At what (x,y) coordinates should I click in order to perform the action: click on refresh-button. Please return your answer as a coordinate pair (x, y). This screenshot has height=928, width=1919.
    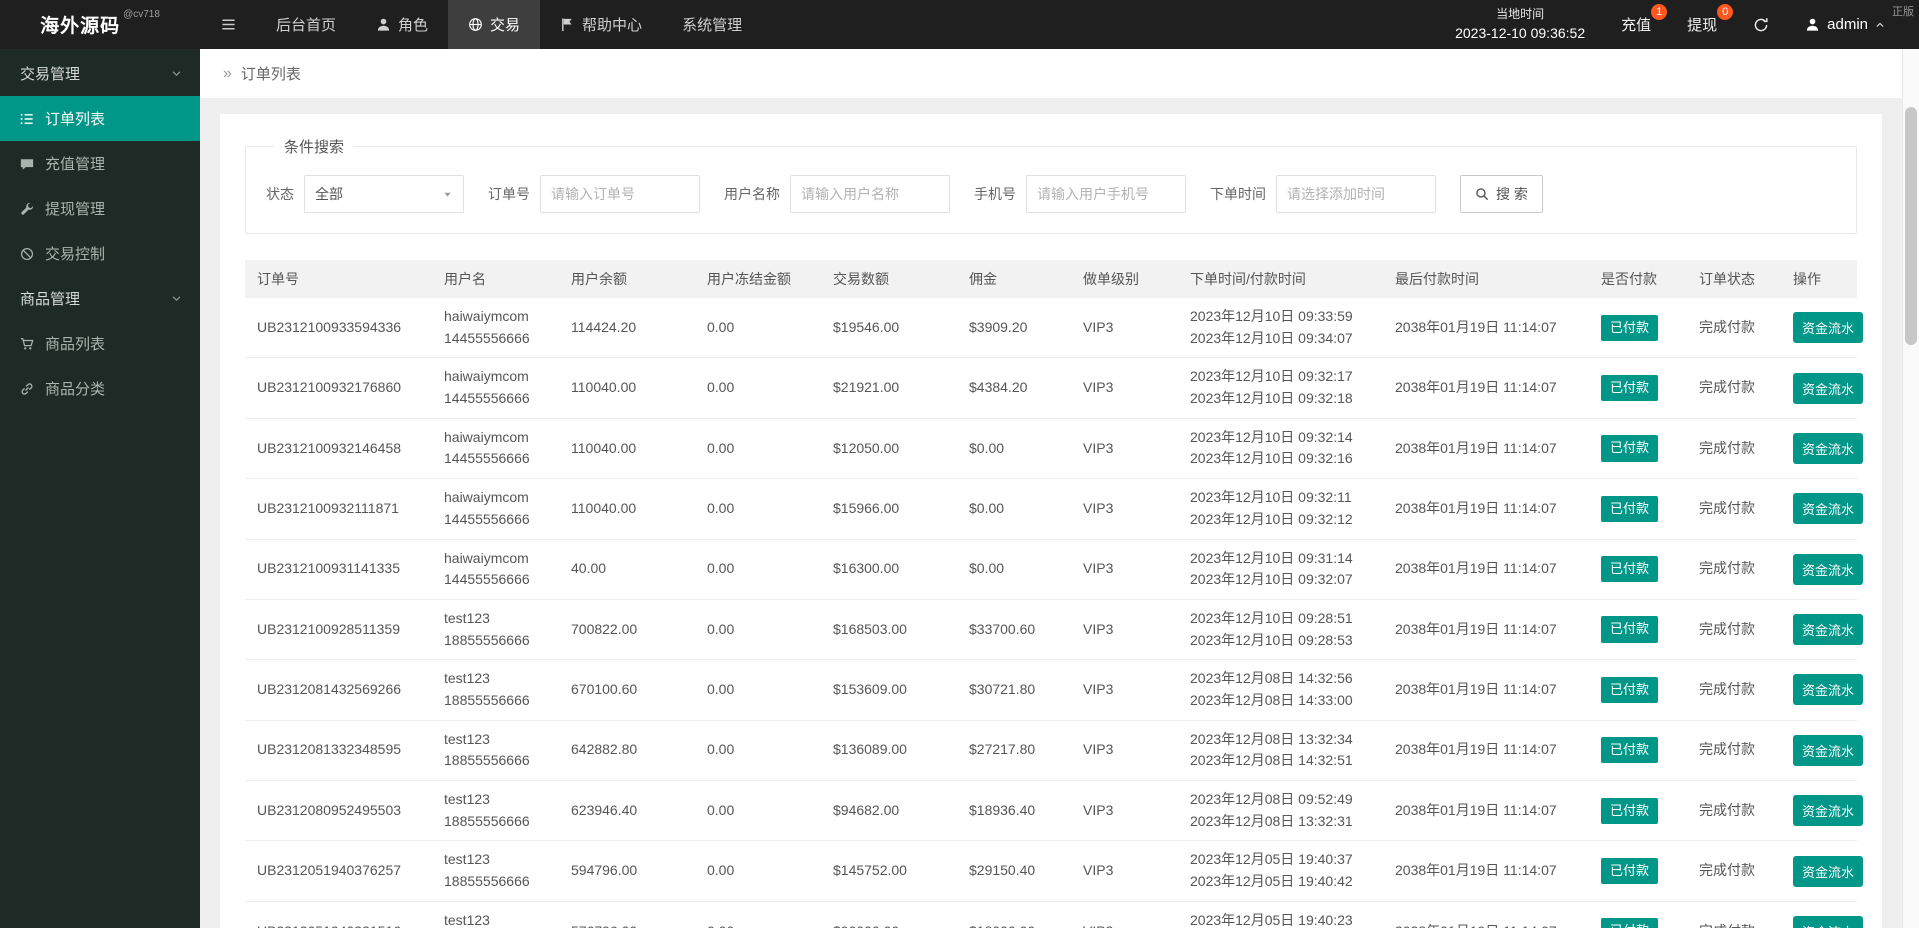
    Looking at the image, I should click on (1761, 25).